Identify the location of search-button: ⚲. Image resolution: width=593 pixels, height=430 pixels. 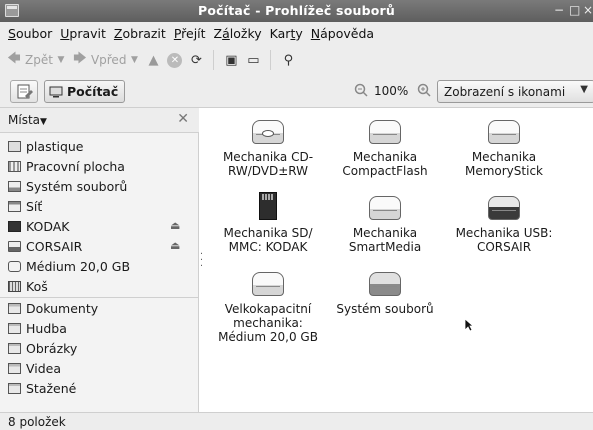
(288, 60).